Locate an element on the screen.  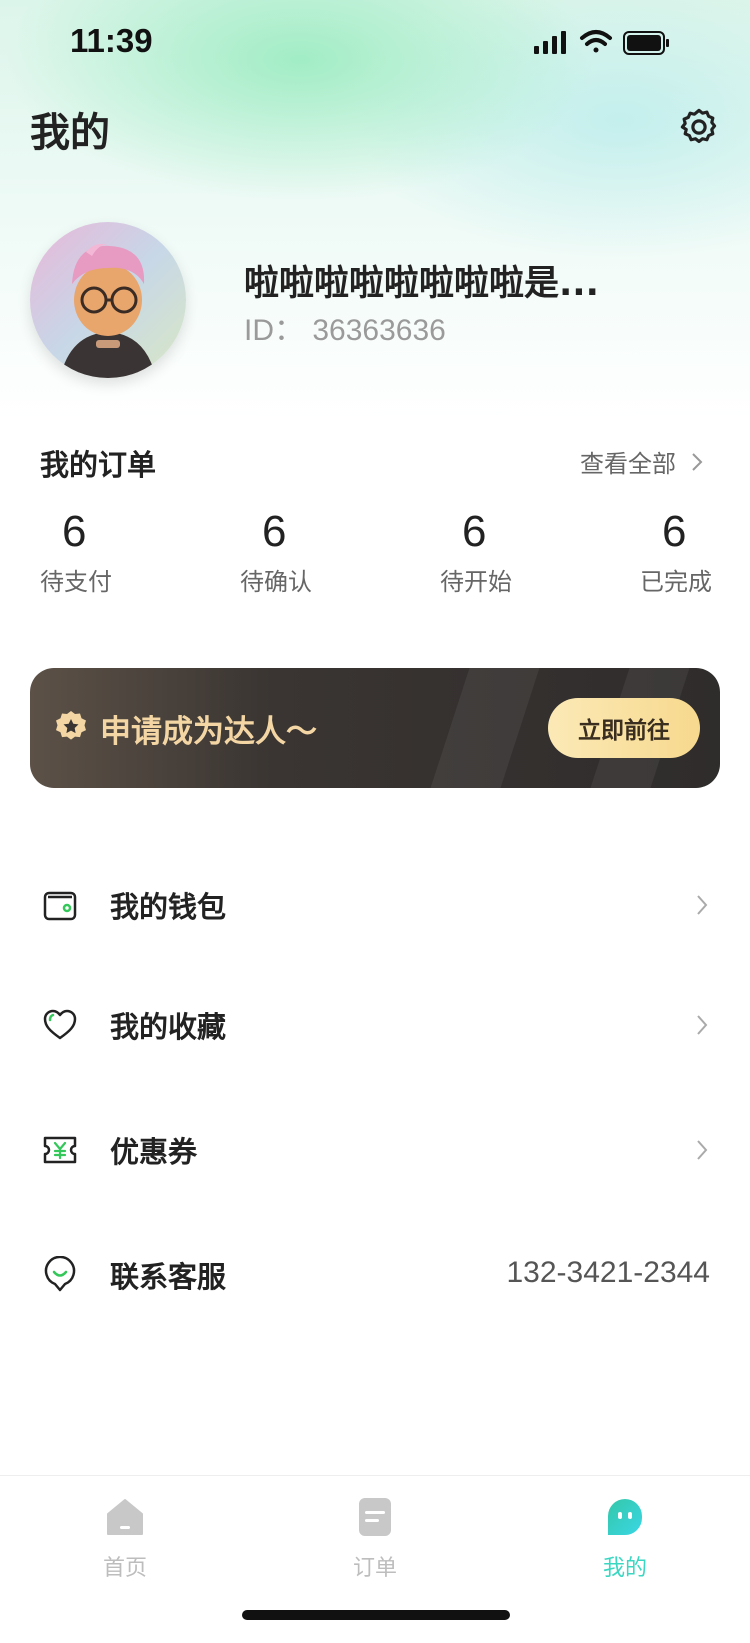
tab-label: 我的 is located at coordinates (624, 1568).